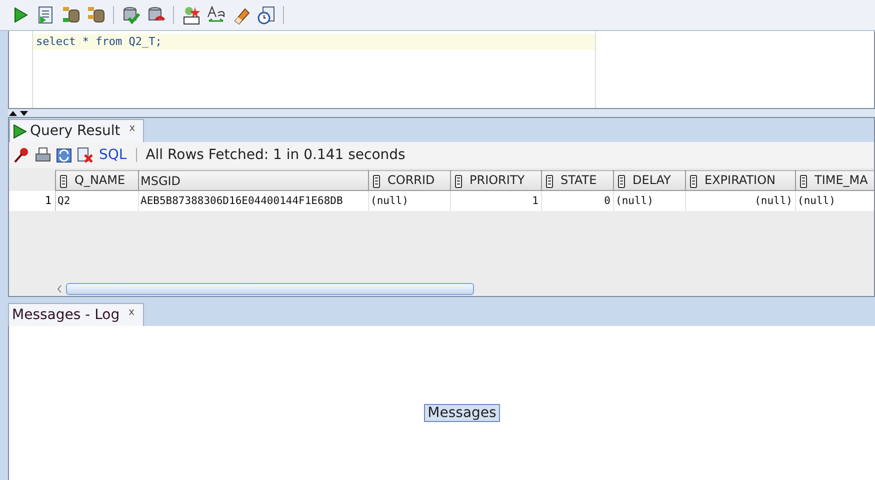 This screenshot has height=480, width=875. I want to click on row-number: 1, so click(32, 200).